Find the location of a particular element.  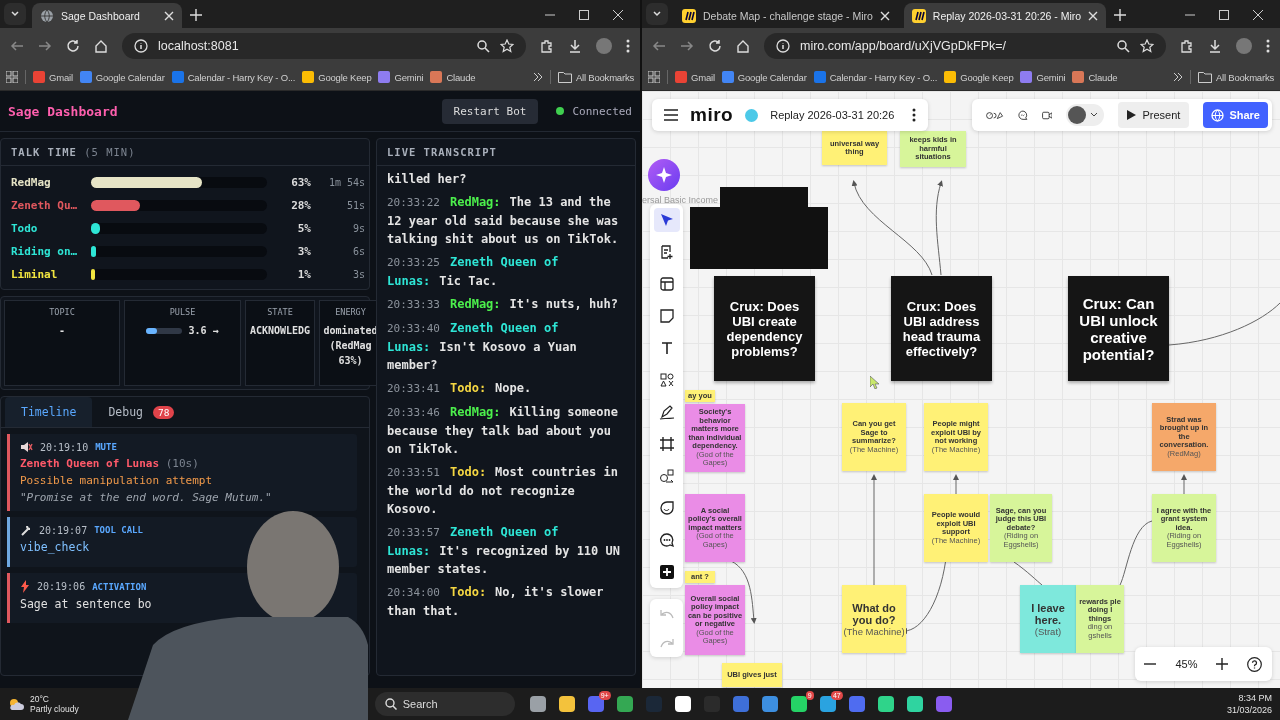

ai-assistant-button is located at coordinates (664, 175).